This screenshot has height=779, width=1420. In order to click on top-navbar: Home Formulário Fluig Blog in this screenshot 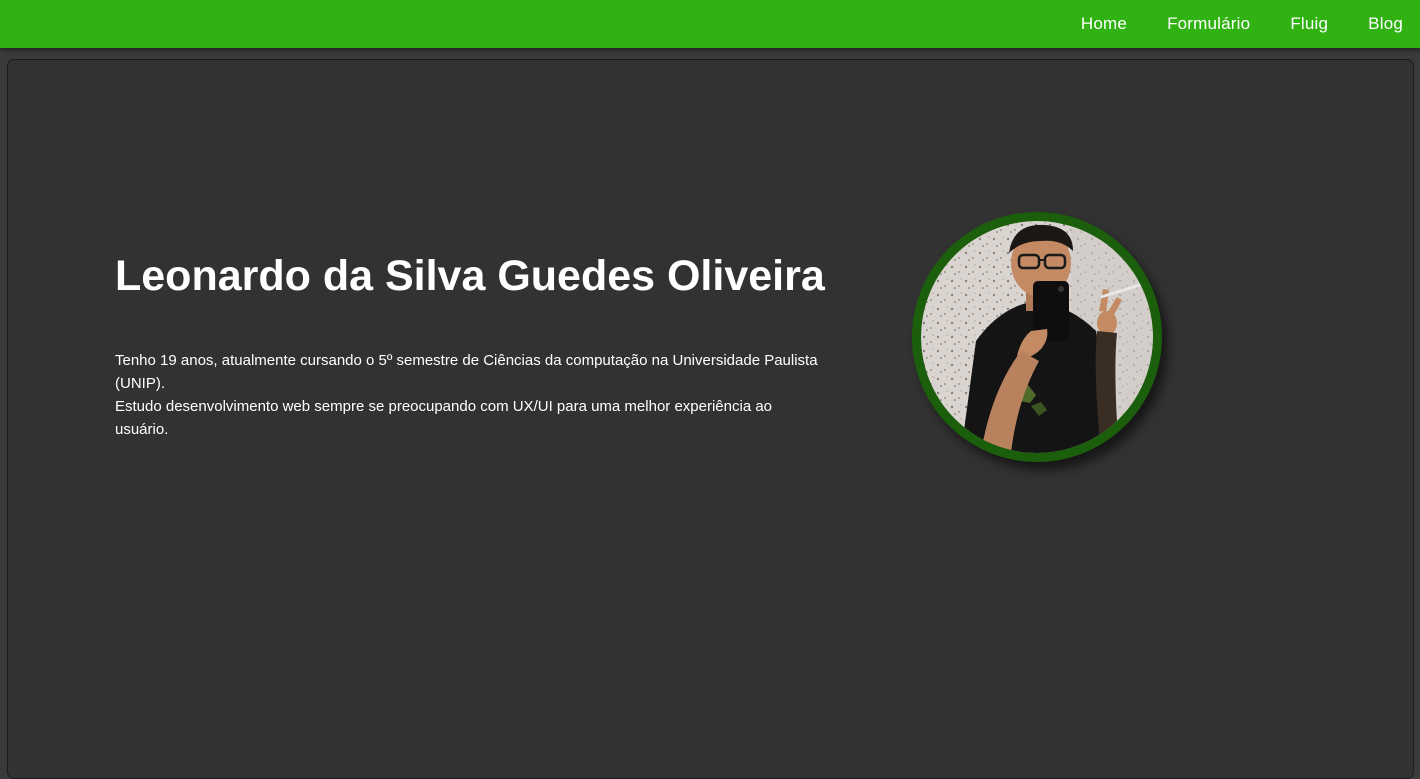, I will do `click(710, 24)`.